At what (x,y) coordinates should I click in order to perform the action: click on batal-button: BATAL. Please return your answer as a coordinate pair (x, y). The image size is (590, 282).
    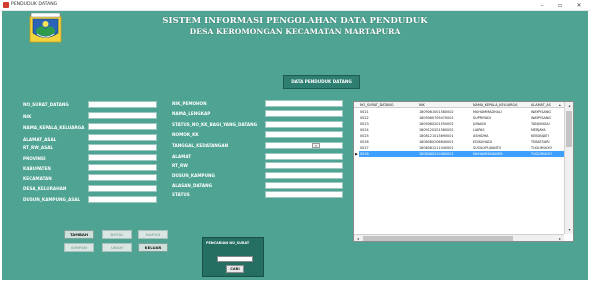
    Looking at the image, I should click on (117, 234).